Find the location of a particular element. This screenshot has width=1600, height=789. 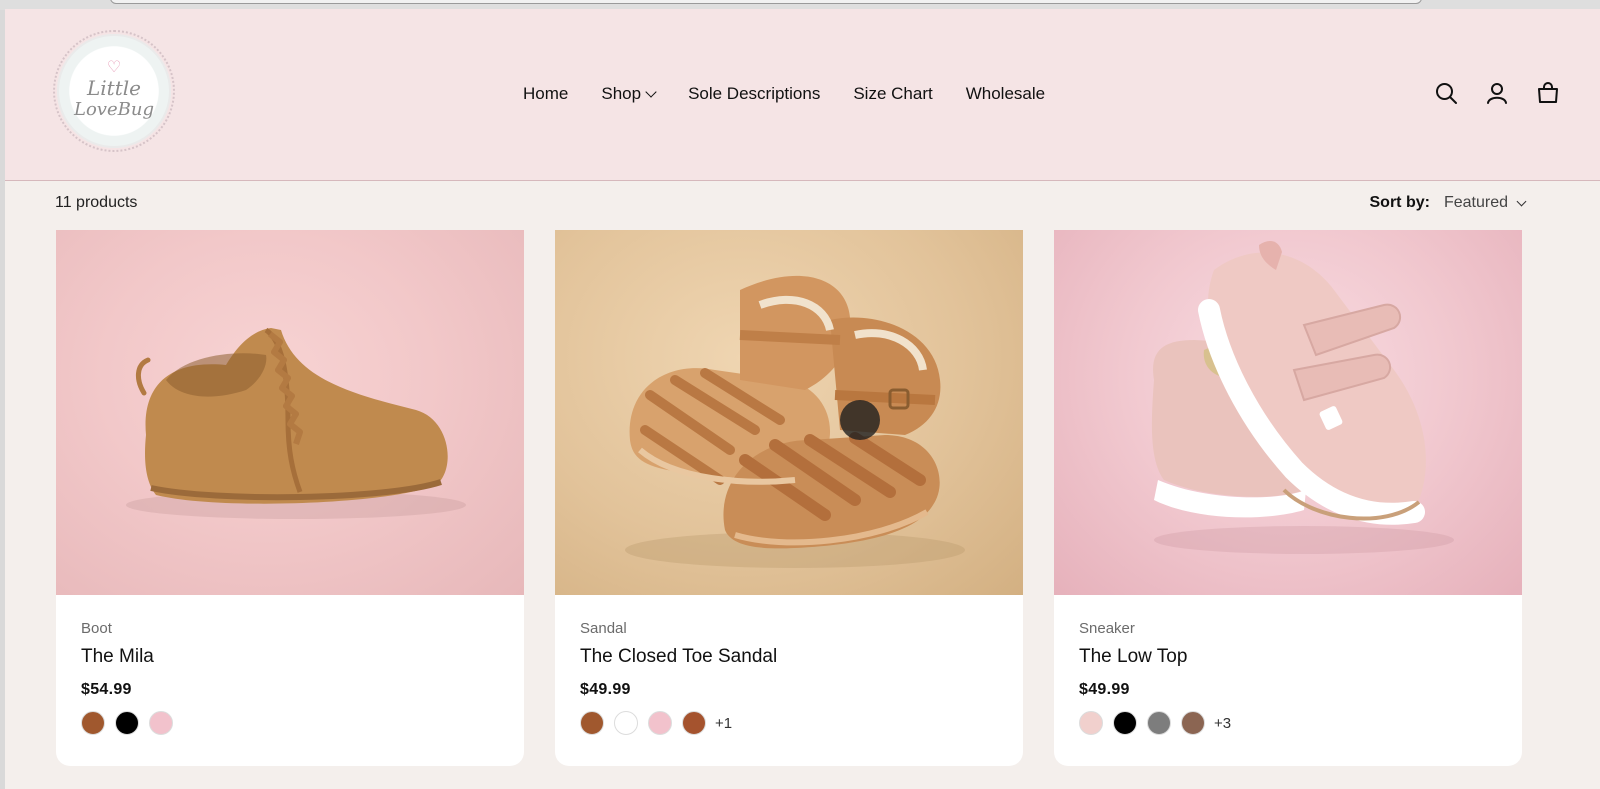

product-image-sneaker is located at coordinates (1288, 412).